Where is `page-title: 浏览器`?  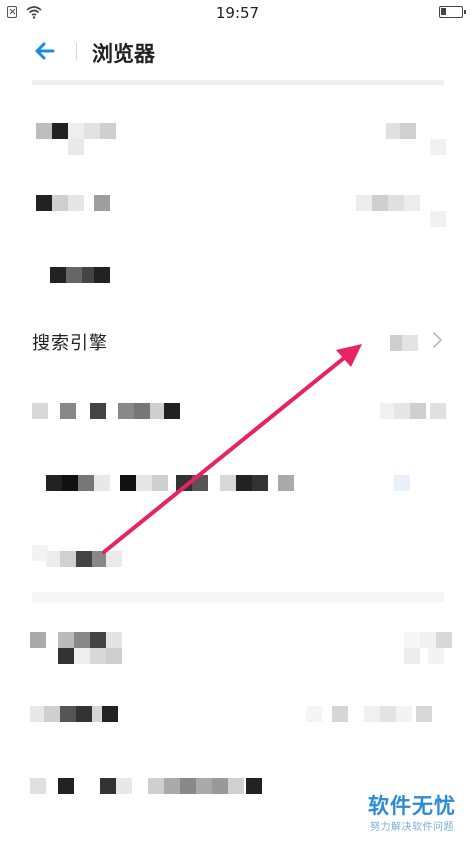
page-title: 浏览器 is located at coordinates (123, 54).